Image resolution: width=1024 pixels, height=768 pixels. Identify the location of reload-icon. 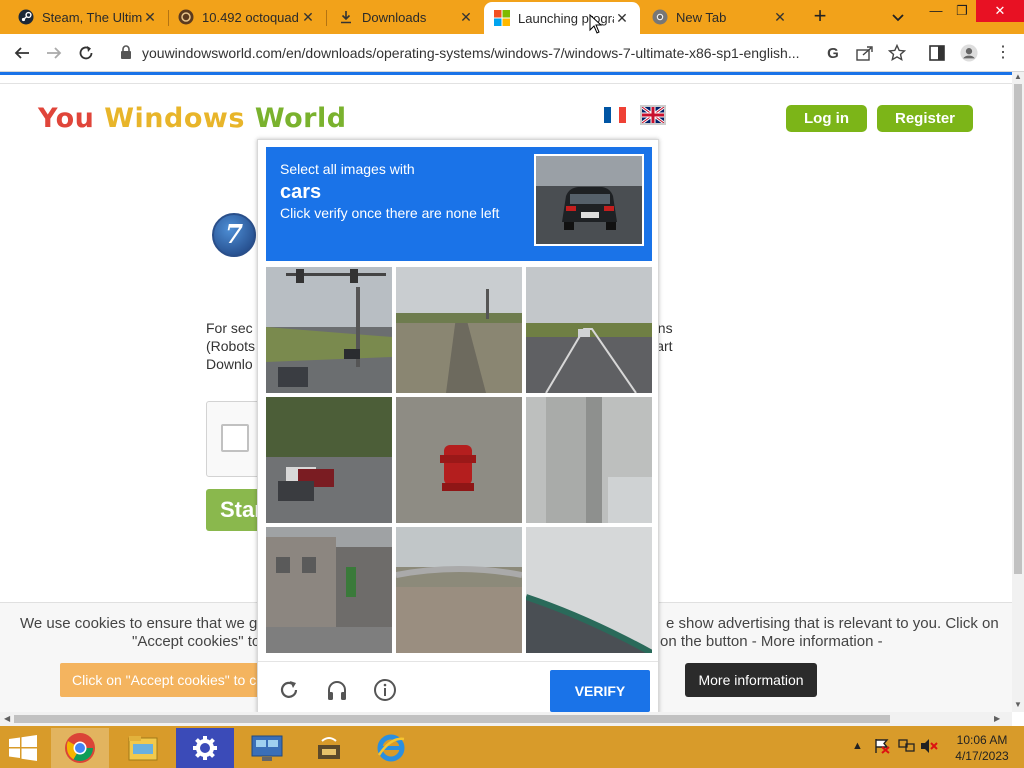
(86, 53).